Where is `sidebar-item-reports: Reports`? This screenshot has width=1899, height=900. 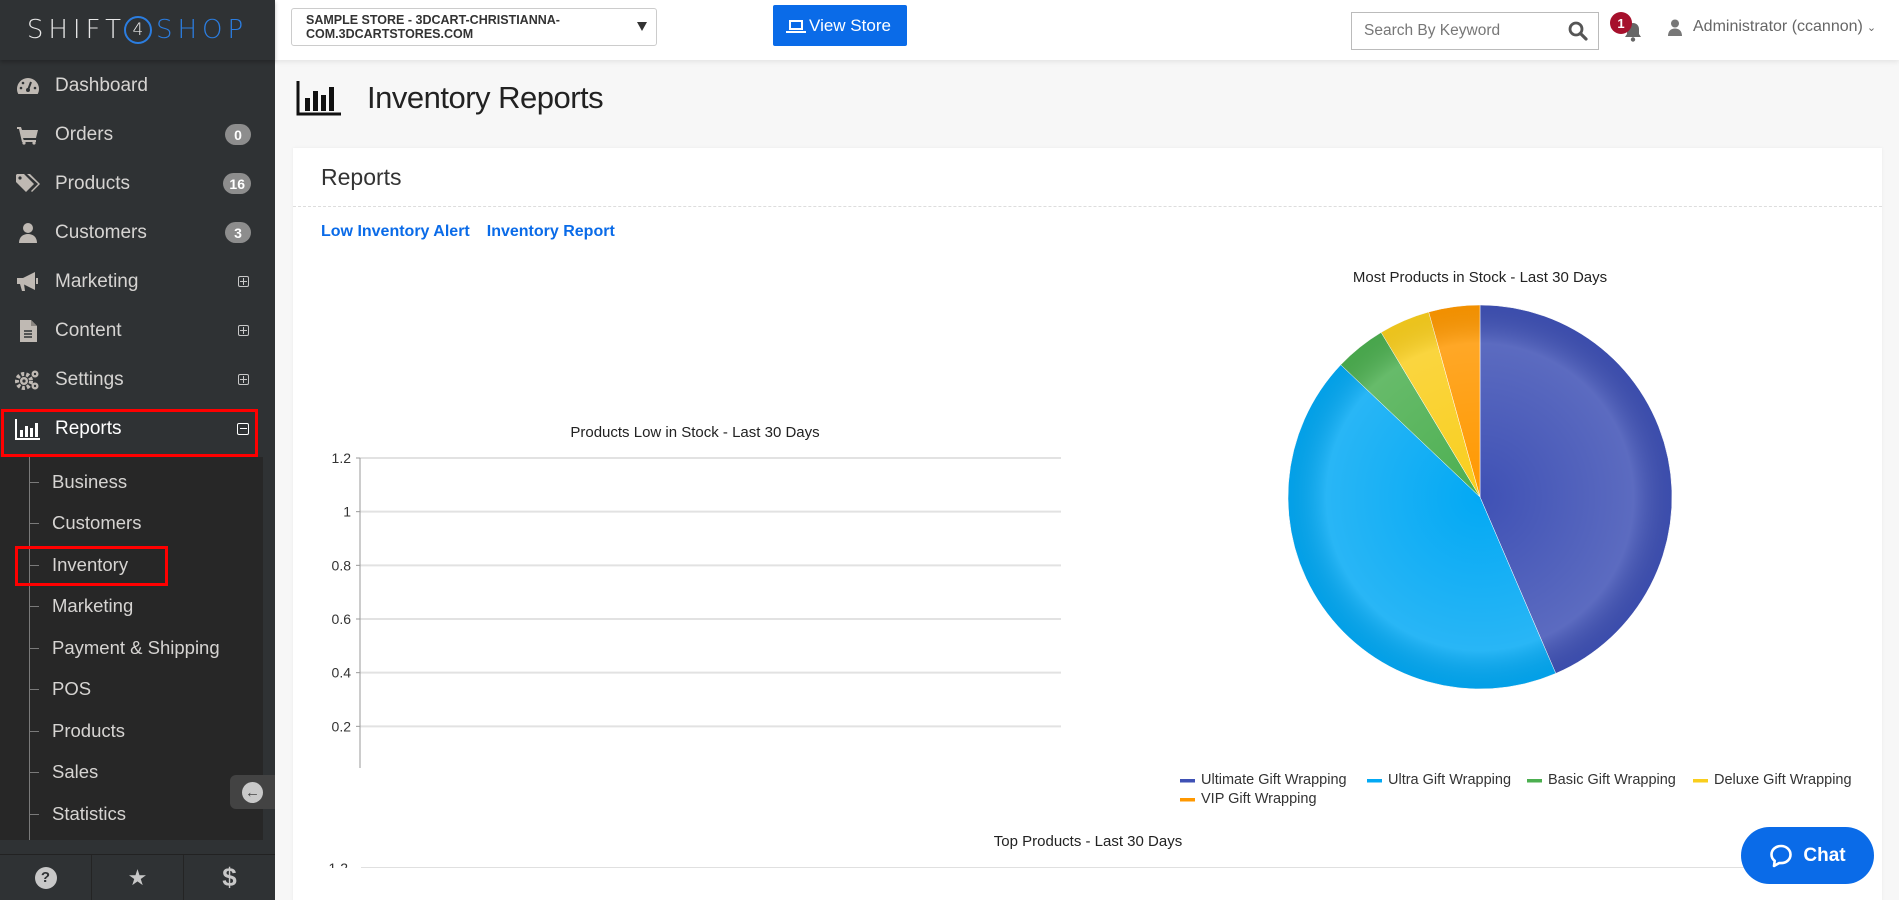 sidebar-item-reports: Reports is located at coordinates (137, 428).